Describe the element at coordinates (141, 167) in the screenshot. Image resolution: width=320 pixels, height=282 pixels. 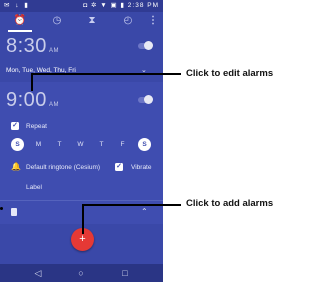
I see `vibrate-label: Vibrate` at that location.